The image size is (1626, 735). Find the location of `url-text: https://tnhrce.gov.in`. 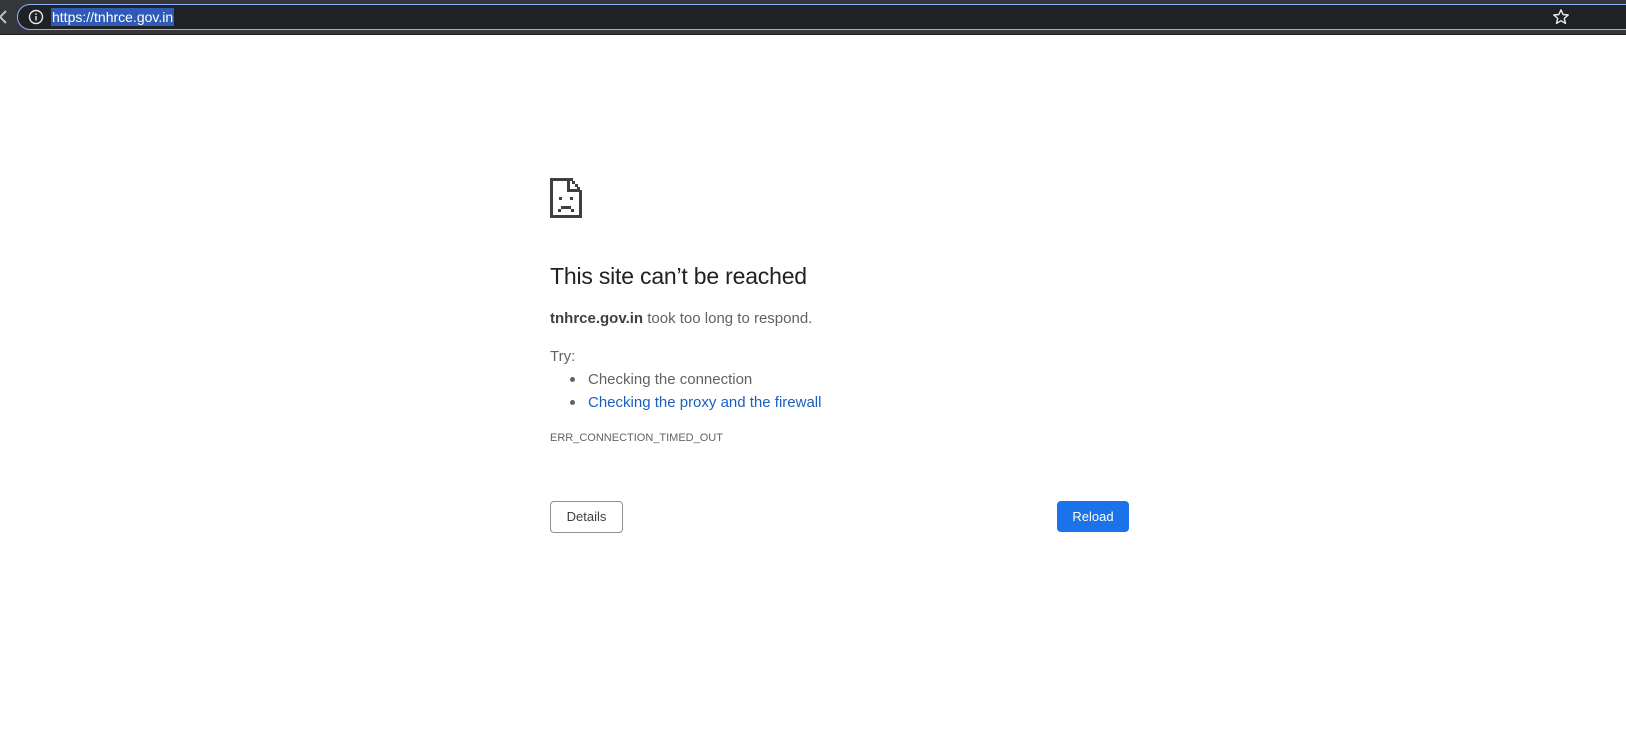

url-text: https://tnhrce.gov.in is located at coordinates (113, 17).